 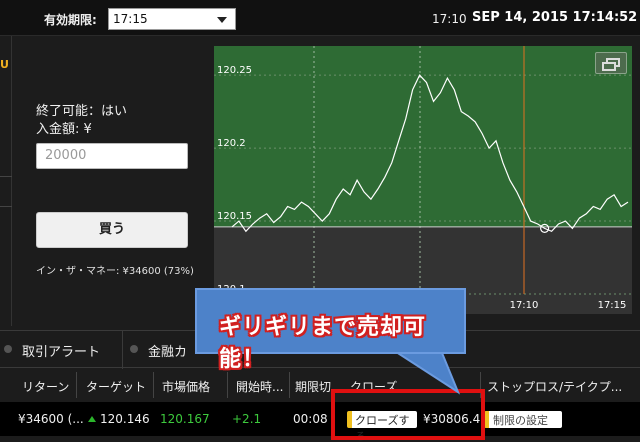 I want to click on callout-text: ギリギリまで売却可能！, so click(x=323, y=343).